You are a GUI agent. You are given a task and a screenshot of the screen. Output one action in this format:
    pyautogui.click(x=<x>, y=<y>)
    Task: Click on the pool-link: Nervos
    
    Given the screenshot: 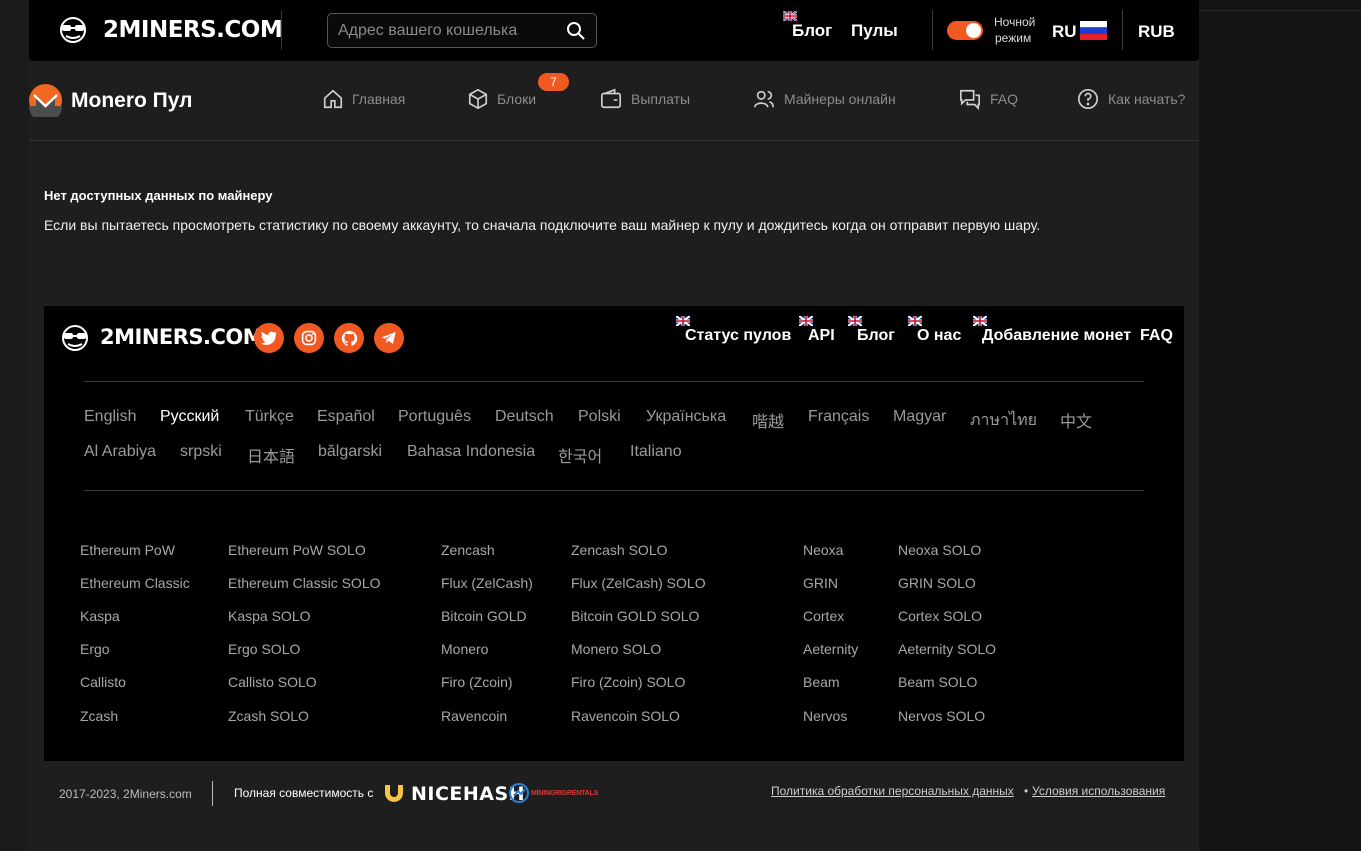 What is the action you would take?
    pyautogui.click(x=825, y=716)
    